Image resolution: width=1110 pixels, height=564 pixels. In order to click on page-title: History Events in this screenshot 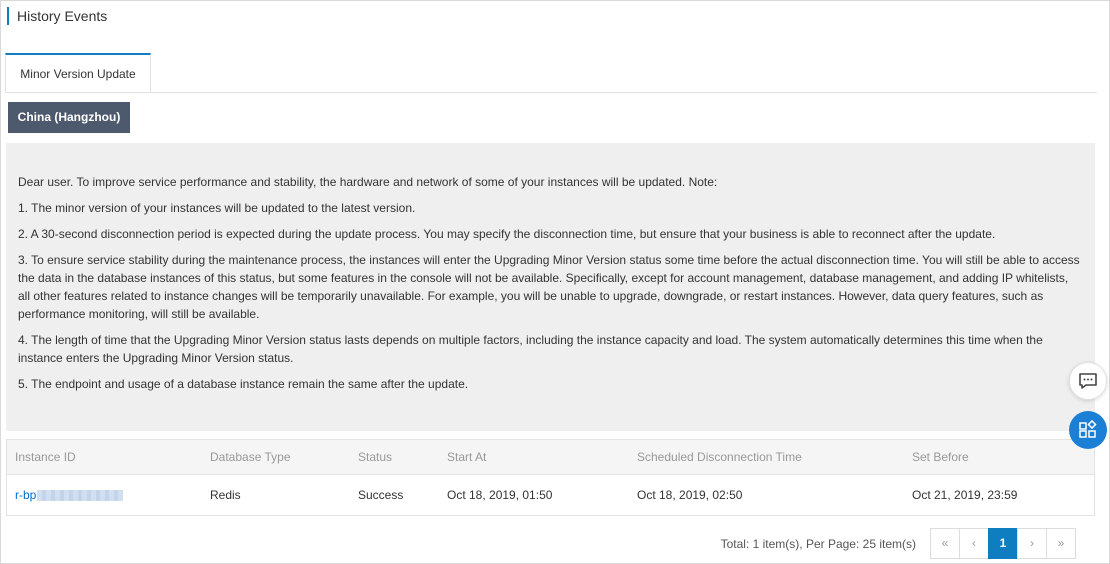, I will do `click(57, 16)`.